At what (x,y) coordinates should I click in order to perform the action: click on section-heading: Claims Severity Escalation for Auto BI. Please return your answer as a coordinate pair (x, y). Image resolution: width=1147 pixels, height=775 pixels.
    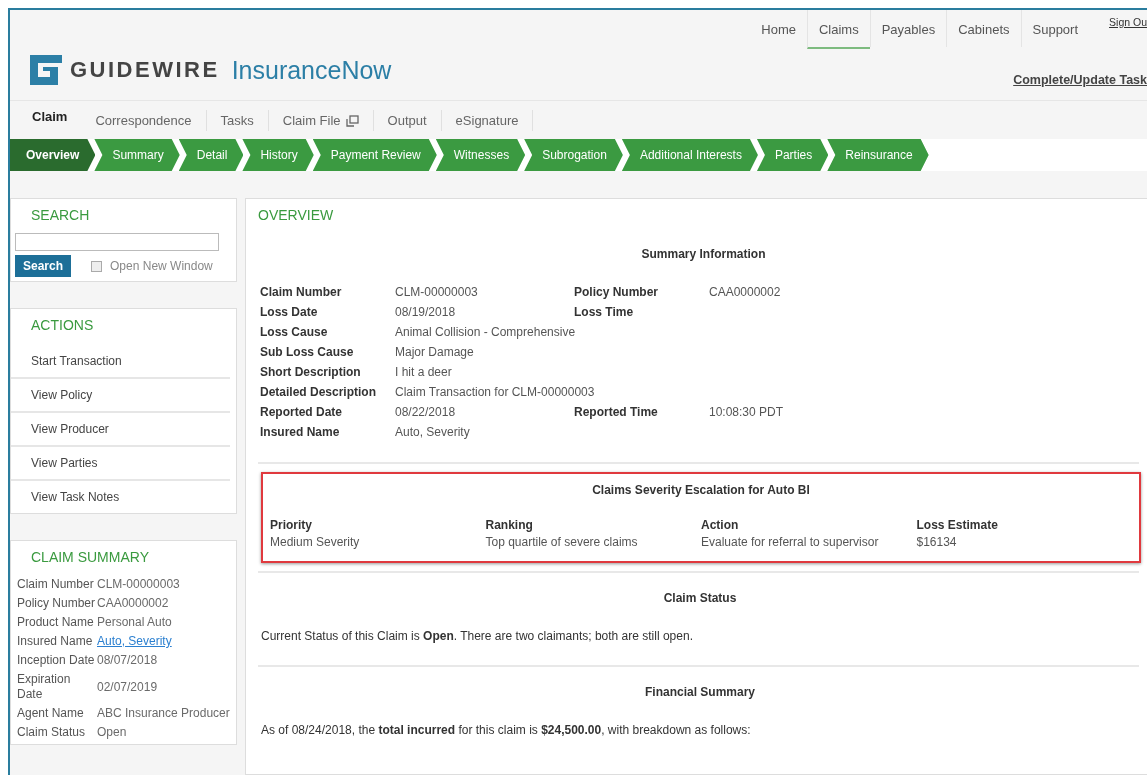
    Looking at the image, I should click on (701, 490).